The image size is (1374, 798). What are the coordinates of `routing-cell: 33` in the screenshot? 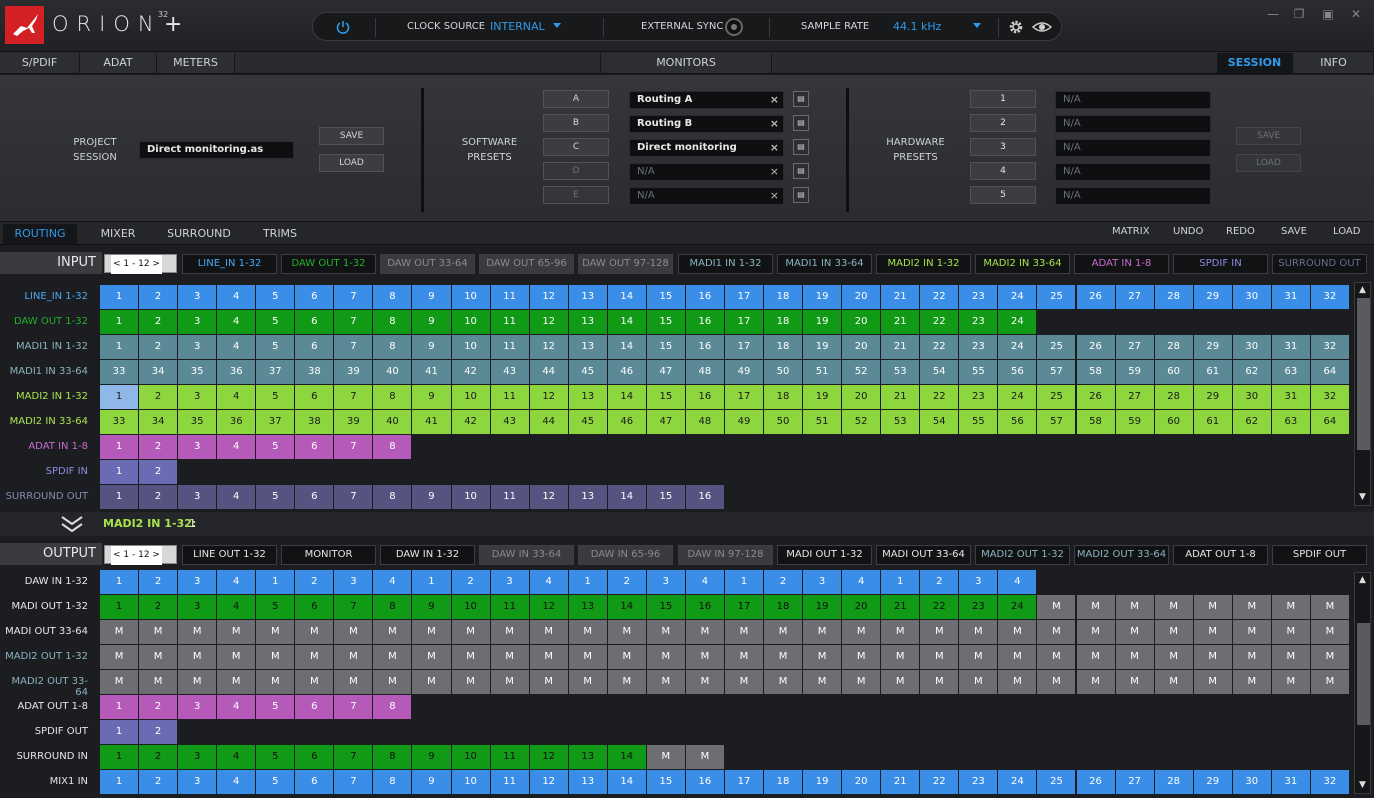 It's located at (119, 422).